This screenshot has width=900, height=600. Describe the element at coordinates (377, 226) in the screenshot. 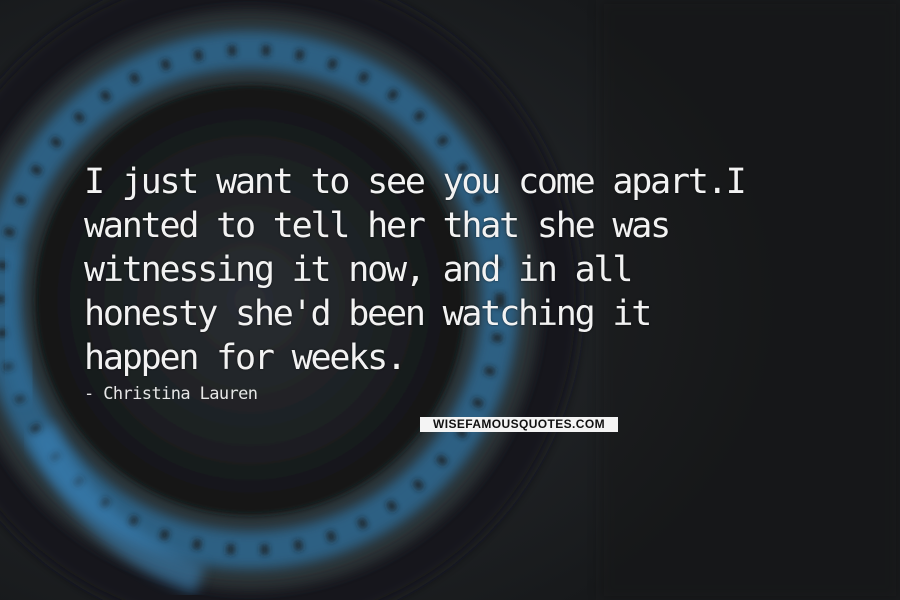

I see `quote-line: wanted to tell her that she was` at that location.